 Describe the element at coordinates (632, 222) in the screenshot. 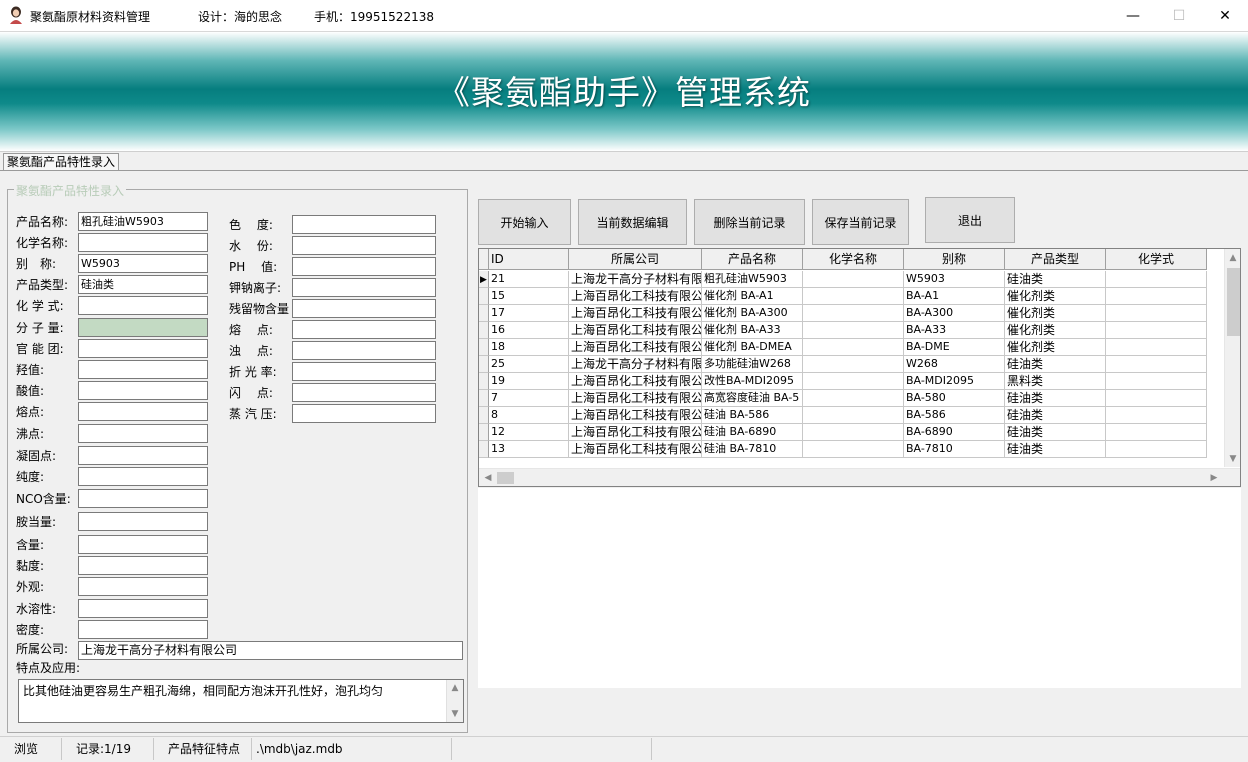

I see `edit-record-button: 当前数据编辑` at that location.